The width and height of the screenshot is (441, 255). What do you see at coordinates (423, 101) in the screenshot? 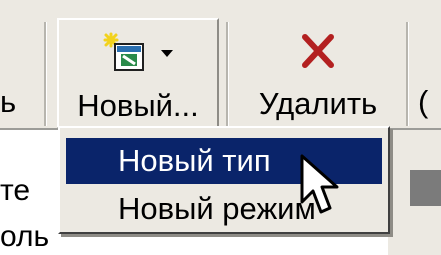
I see `next-button-label: (` at bounding box center [423, 101].